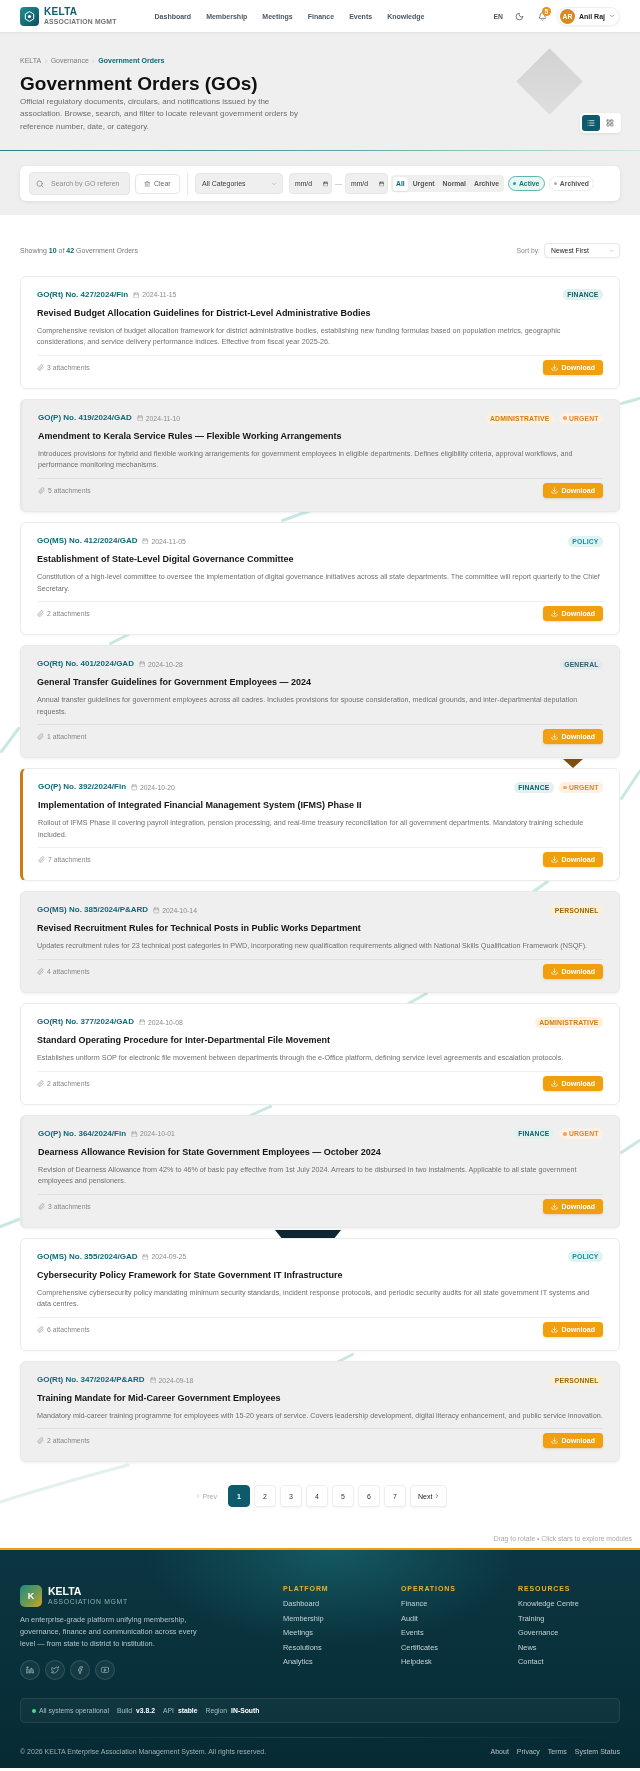  Describe the element at coordinates (82, 787) in the screenshot. I see `order-number: GO(P) No. 392/2024/Fin` at that location.